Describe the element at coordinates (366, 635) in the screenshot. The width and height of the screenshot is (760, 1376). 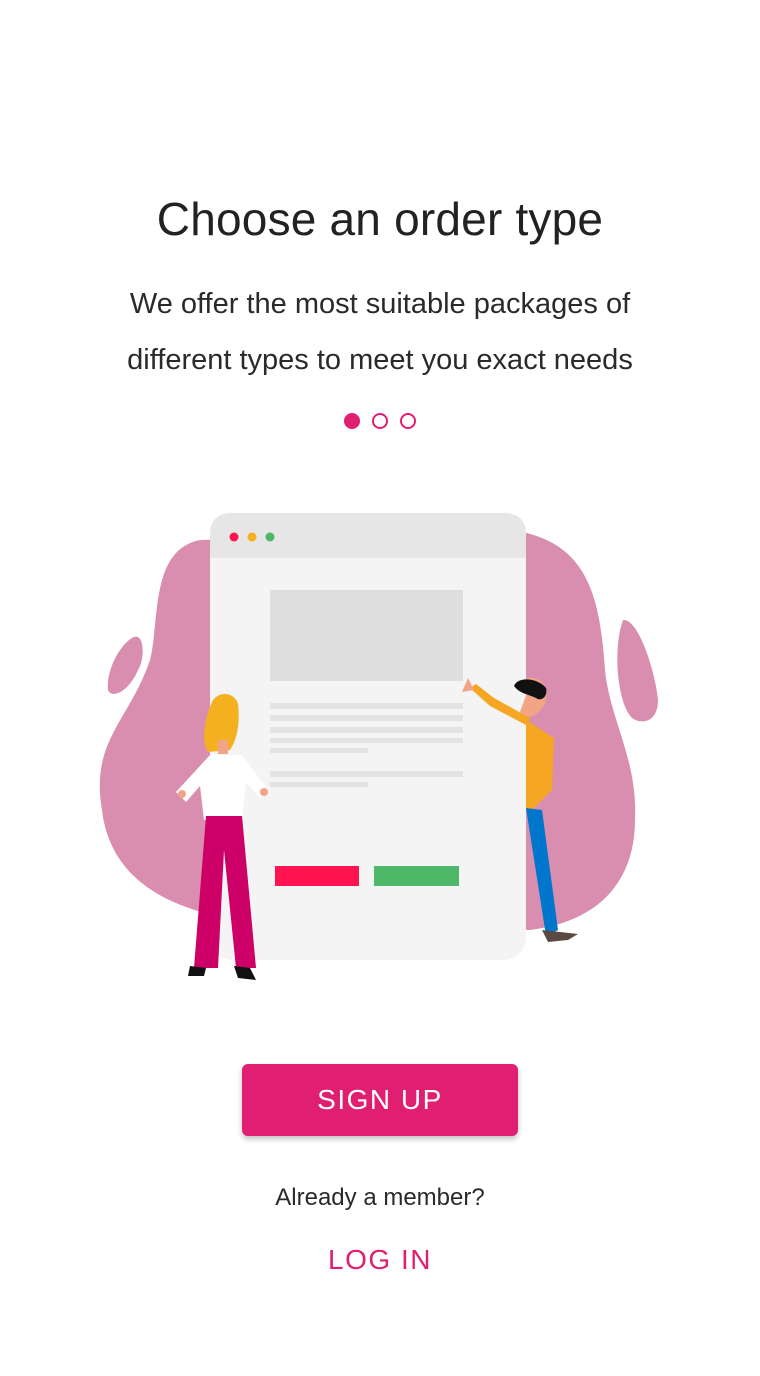
I see `content-image-placeholder` at that location.